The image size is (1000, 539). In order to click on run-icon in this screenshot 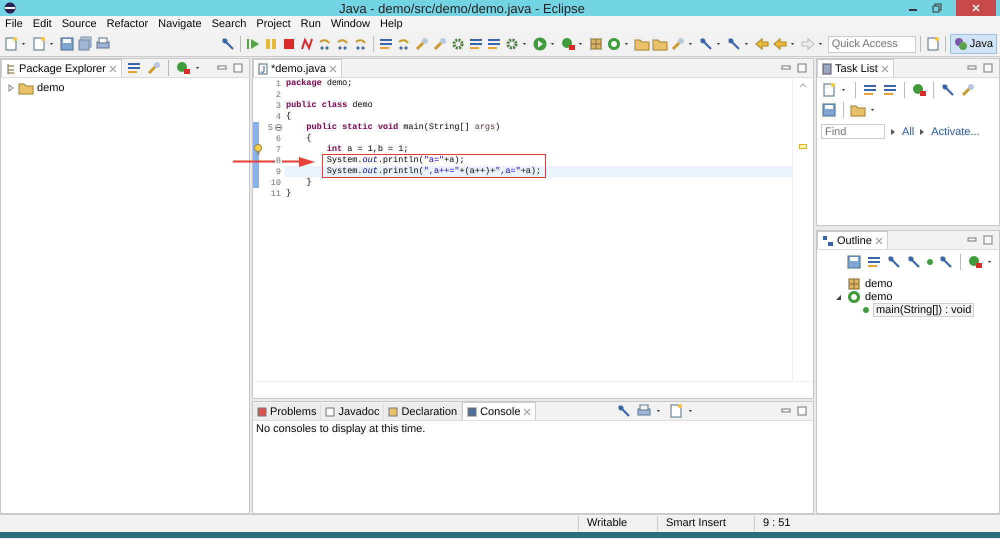, I will do `click(540, 44)`.